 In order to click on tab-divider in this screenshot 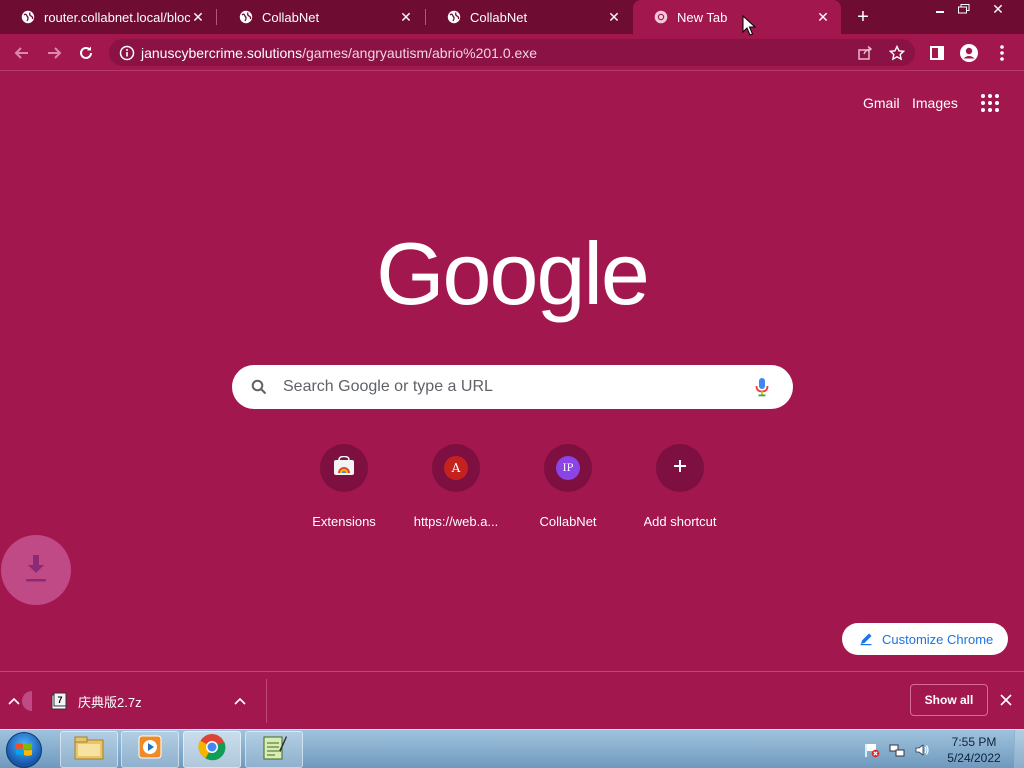, I will do `click(216, 17)`.